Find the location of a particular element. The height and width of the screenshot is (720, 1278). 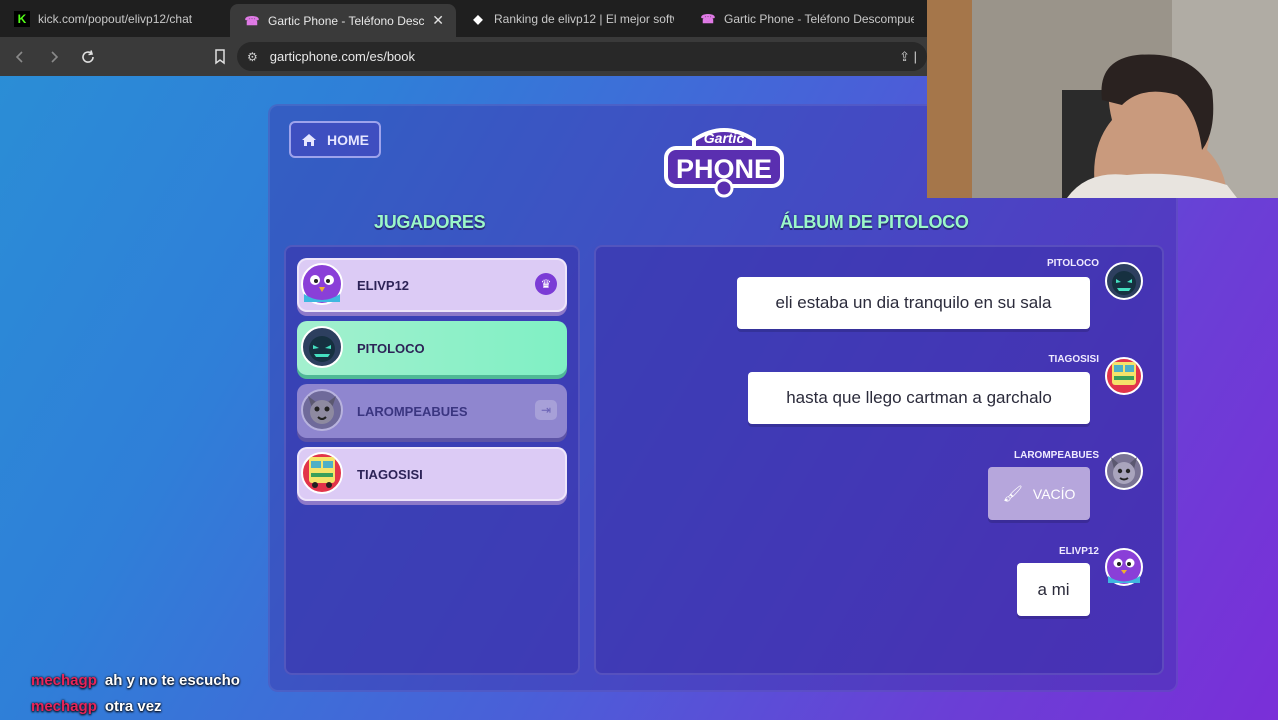

album-text-bubble: hasta que llego cartman a garchalo is located at coordinates (919, 398).